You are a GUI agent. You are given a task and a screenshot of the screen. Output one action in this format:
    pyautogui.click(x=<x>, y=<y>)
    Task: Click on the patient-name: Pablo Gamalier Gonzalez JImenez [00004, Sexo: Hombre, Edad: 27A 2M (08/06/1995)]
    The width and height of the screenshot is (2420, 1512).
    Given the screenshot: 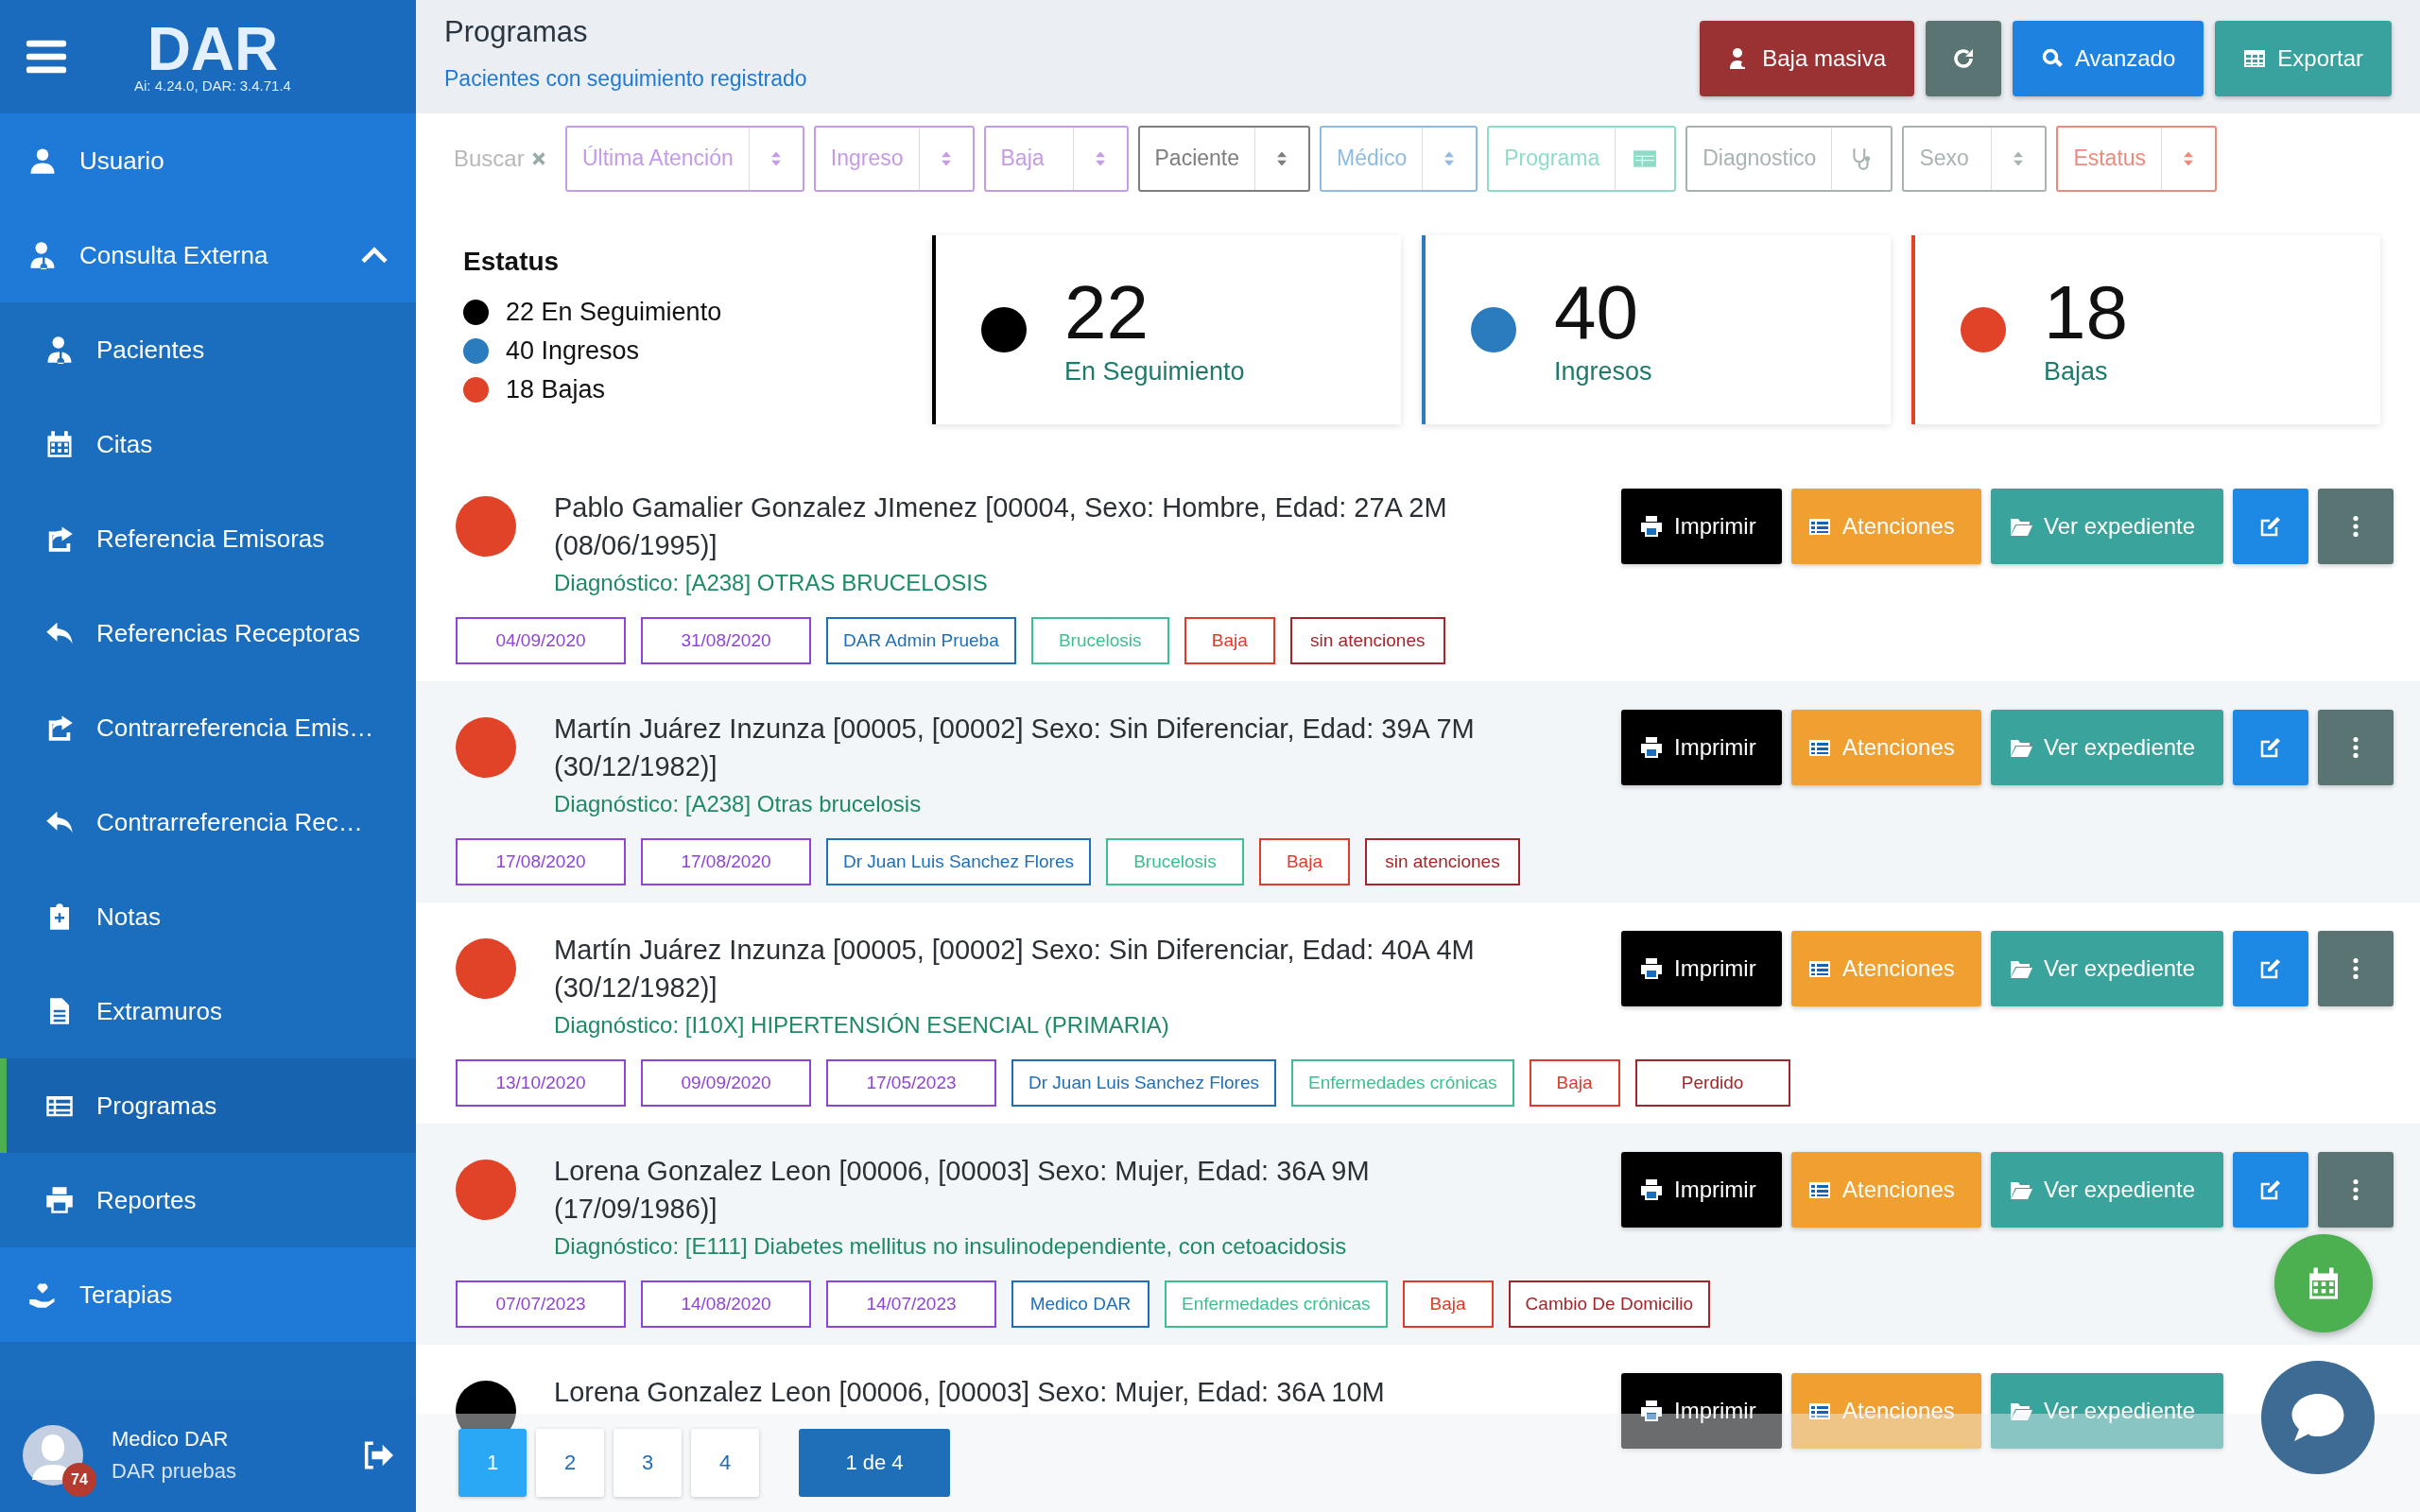 What is the action you would take?
    pyautogui.click(x=1001, y=526)
    